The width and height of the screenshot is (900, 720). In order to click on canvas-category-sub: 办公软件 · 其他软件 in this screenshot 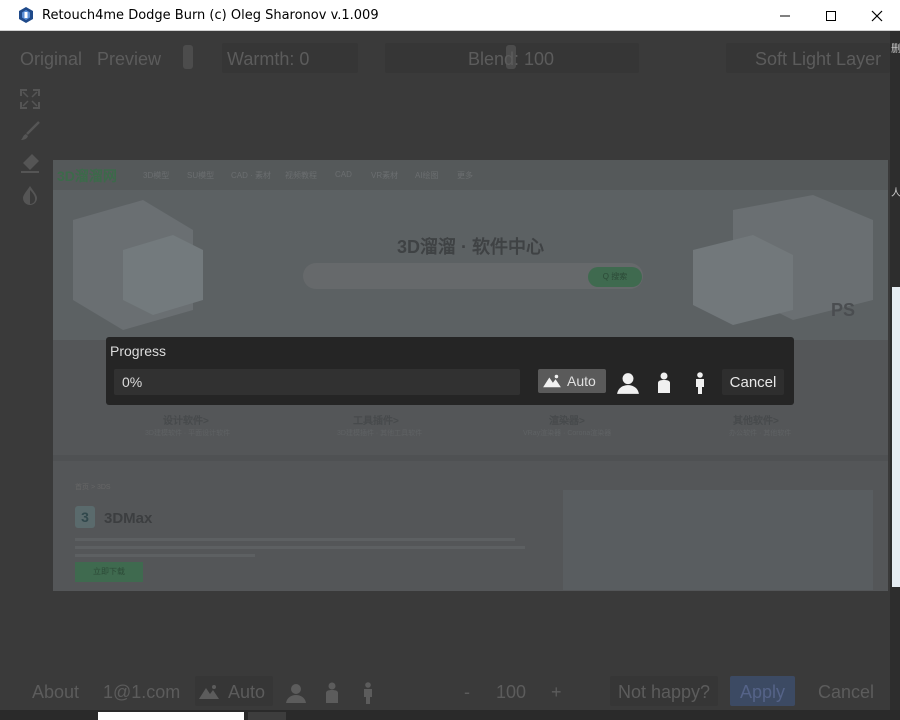, I will do `click(760, 433)`.